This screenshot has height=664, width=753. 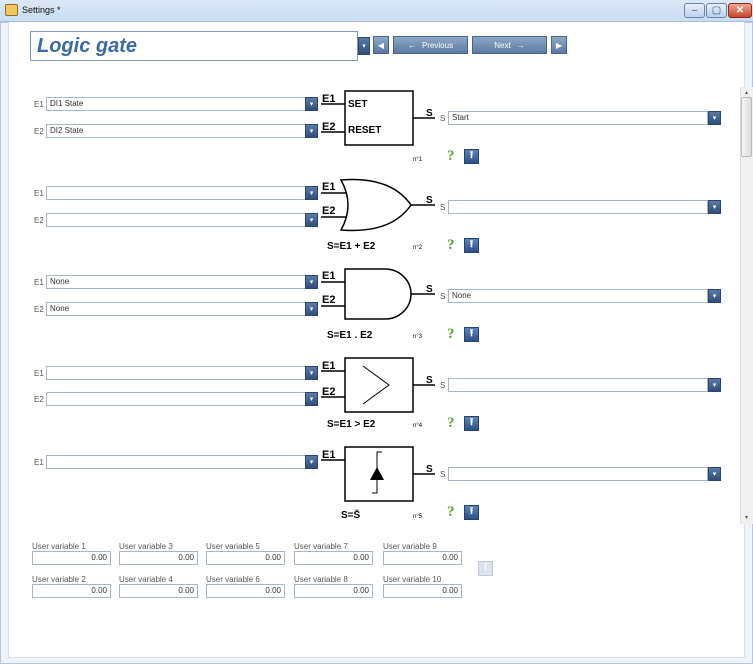 What do you see at coordinates (443, 385) in the screenshot?
I see `gate4-output-label: S` at bounding box center [443, 385].